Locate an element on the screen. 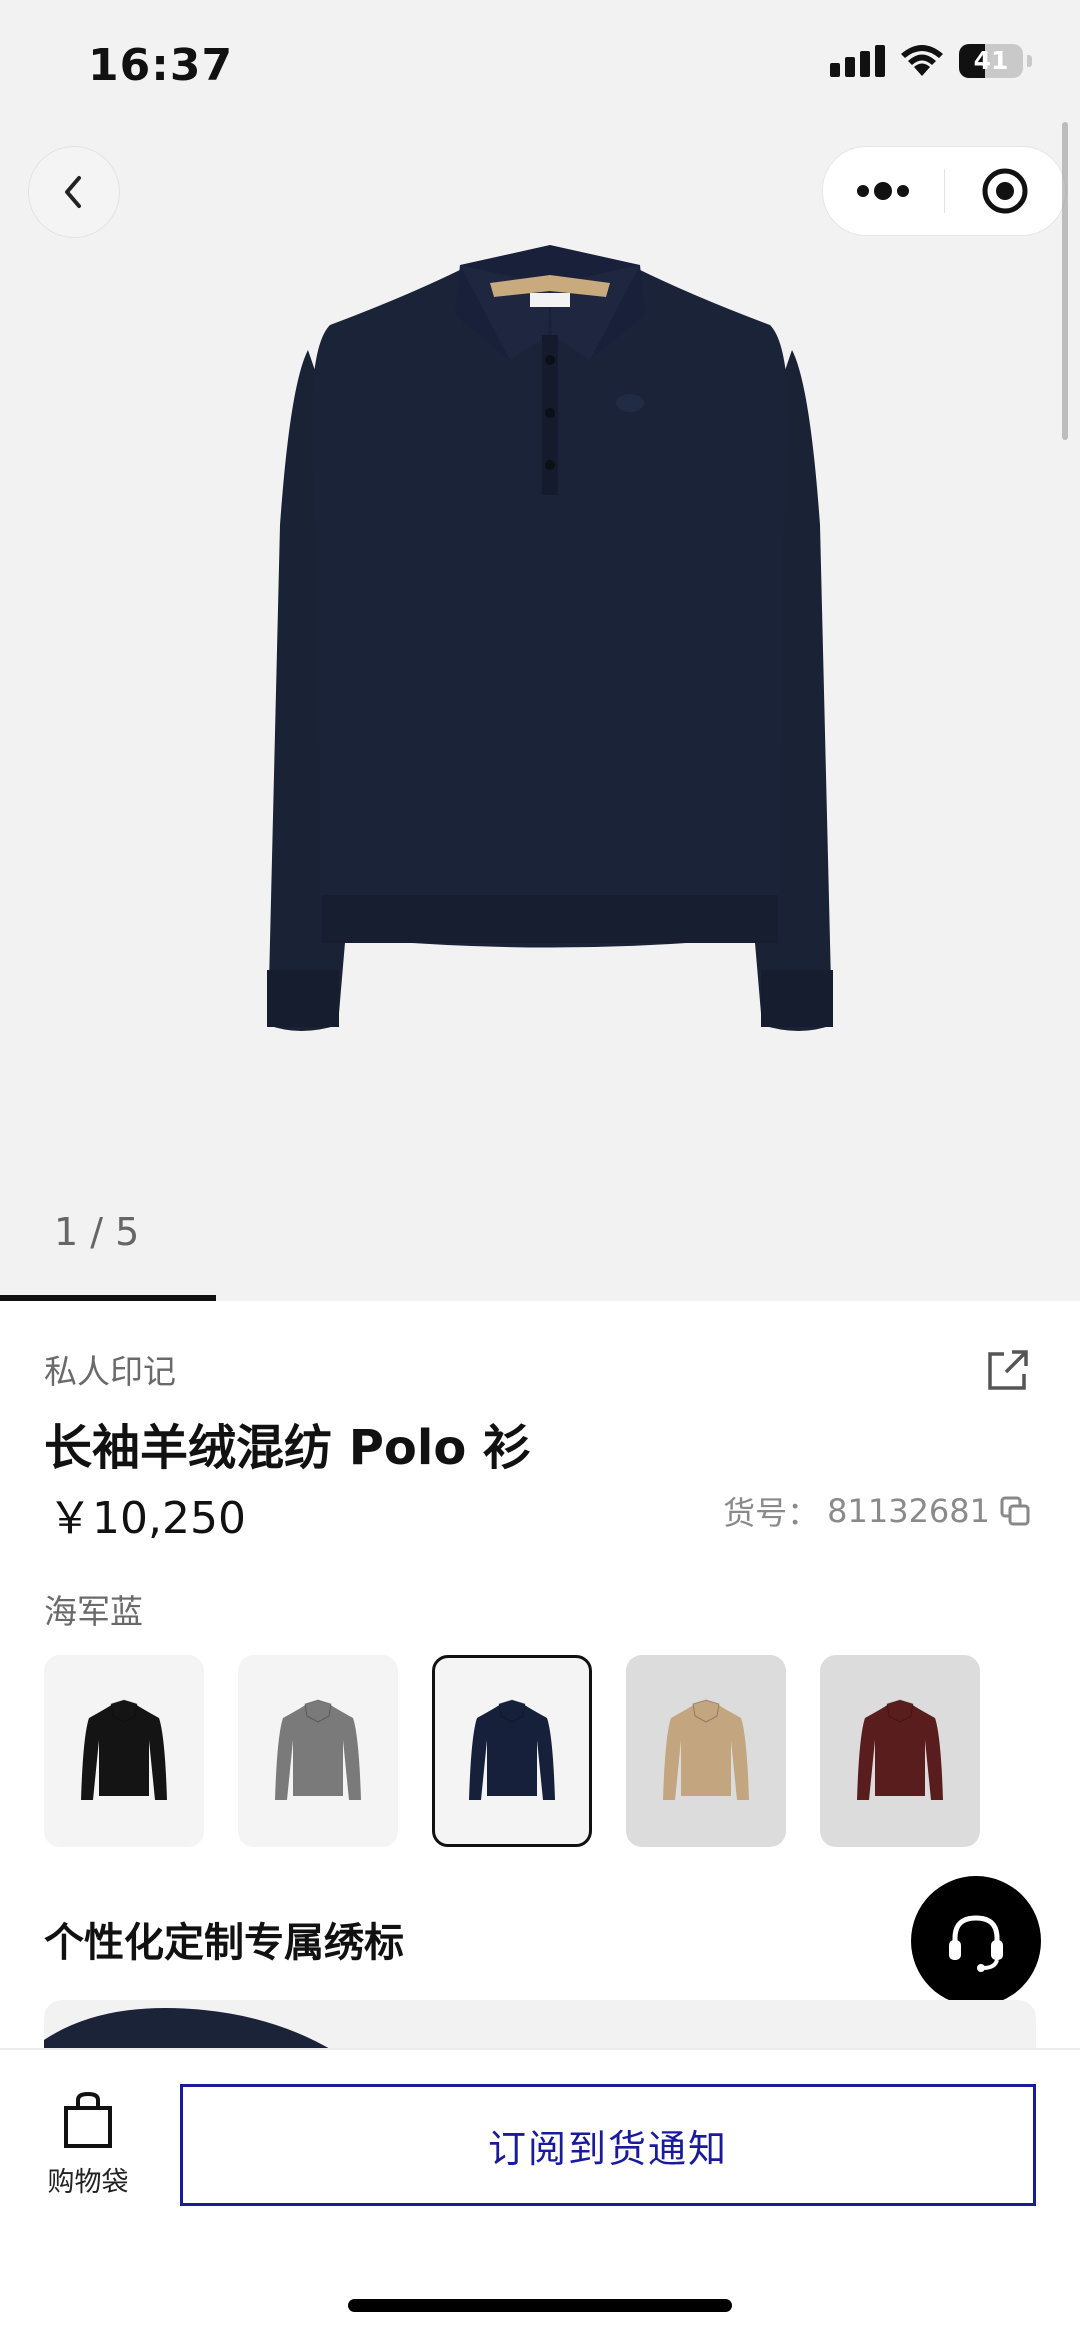 The image size is (1080, 2339). headset-icon is located at coordinates (976, 1943).